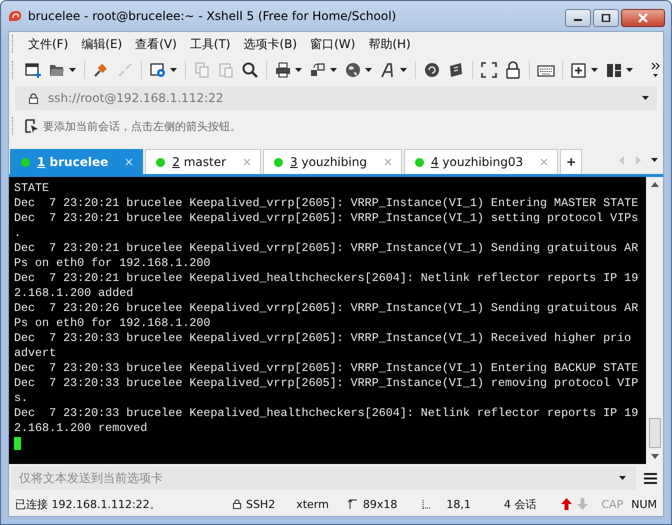 Image resolution: width=672 pixels, height=525 pixels. Describe the element at coordinates (489, 70) in the screenshot. I see `fullscreen-icon` at that location.